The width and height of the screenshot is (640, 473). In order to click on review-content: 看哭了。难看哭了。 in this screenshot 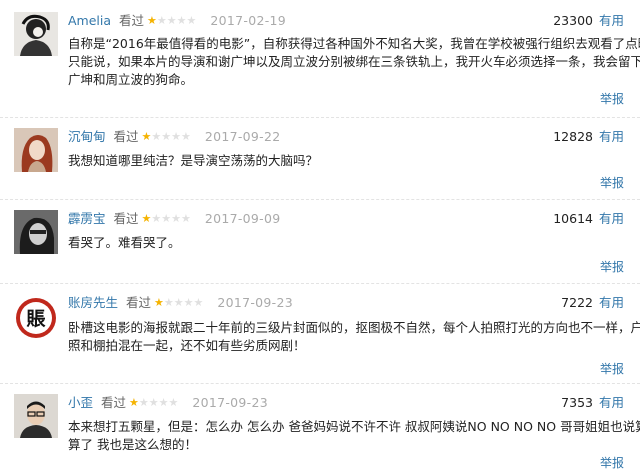, I will do `click(348, 243)`.